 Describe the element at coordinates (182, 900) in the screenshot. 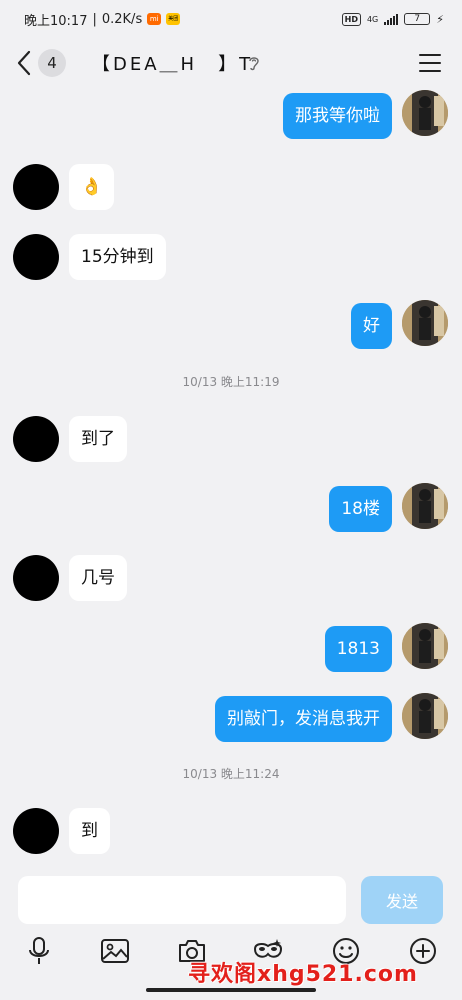

I see `message-input` at that location.